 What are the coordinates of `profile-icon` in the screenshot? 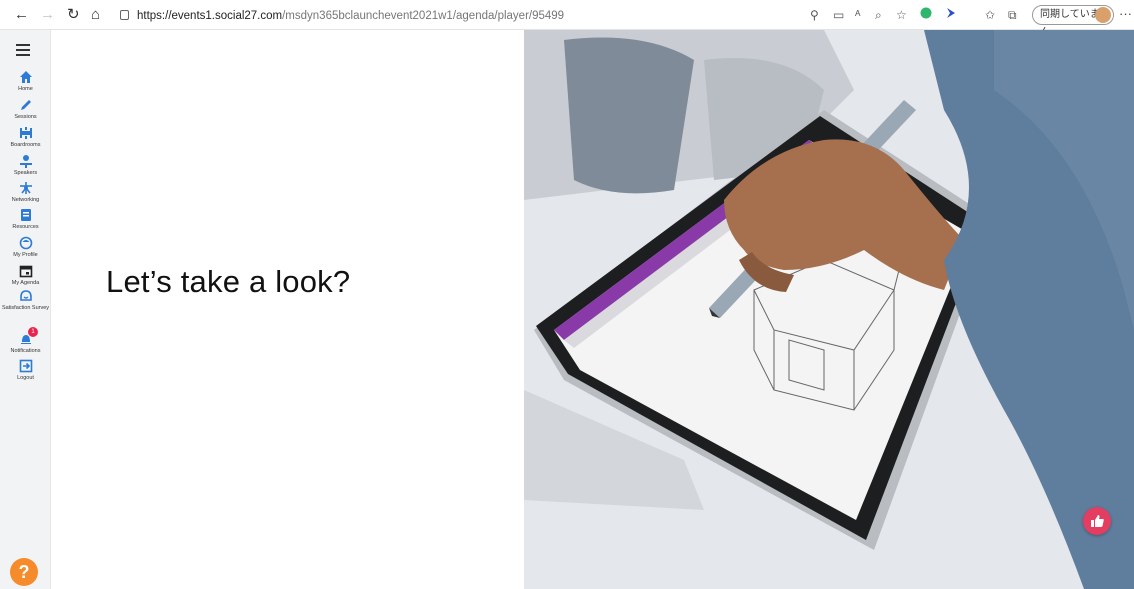 It's located at (25, 243).